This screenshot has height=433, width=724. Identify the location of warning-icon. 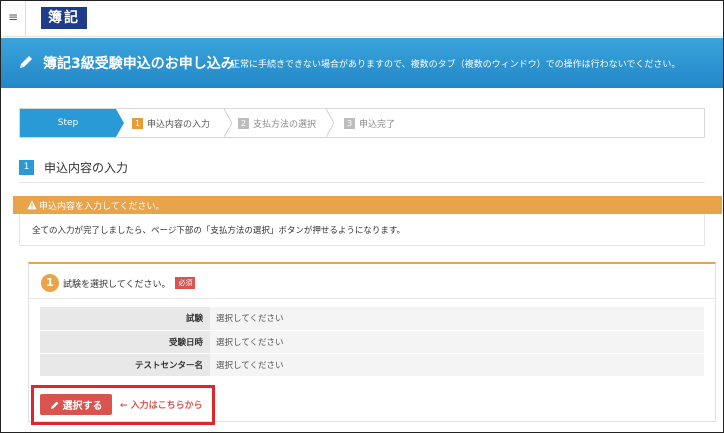
(32, 205).